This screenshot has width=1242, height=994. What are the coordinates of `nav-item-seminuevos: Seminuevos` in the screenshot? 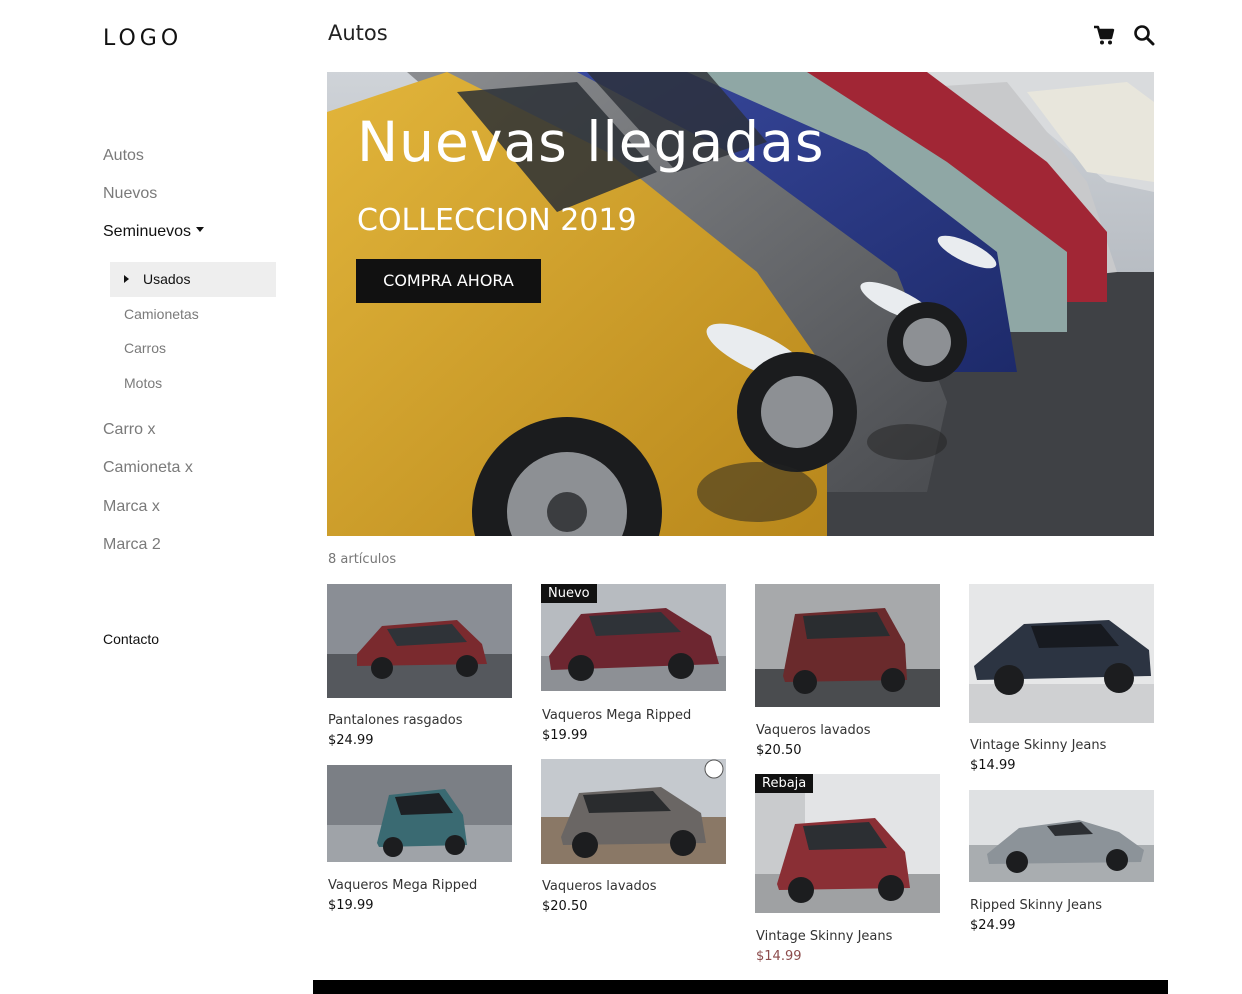 It's located at (154, 232).